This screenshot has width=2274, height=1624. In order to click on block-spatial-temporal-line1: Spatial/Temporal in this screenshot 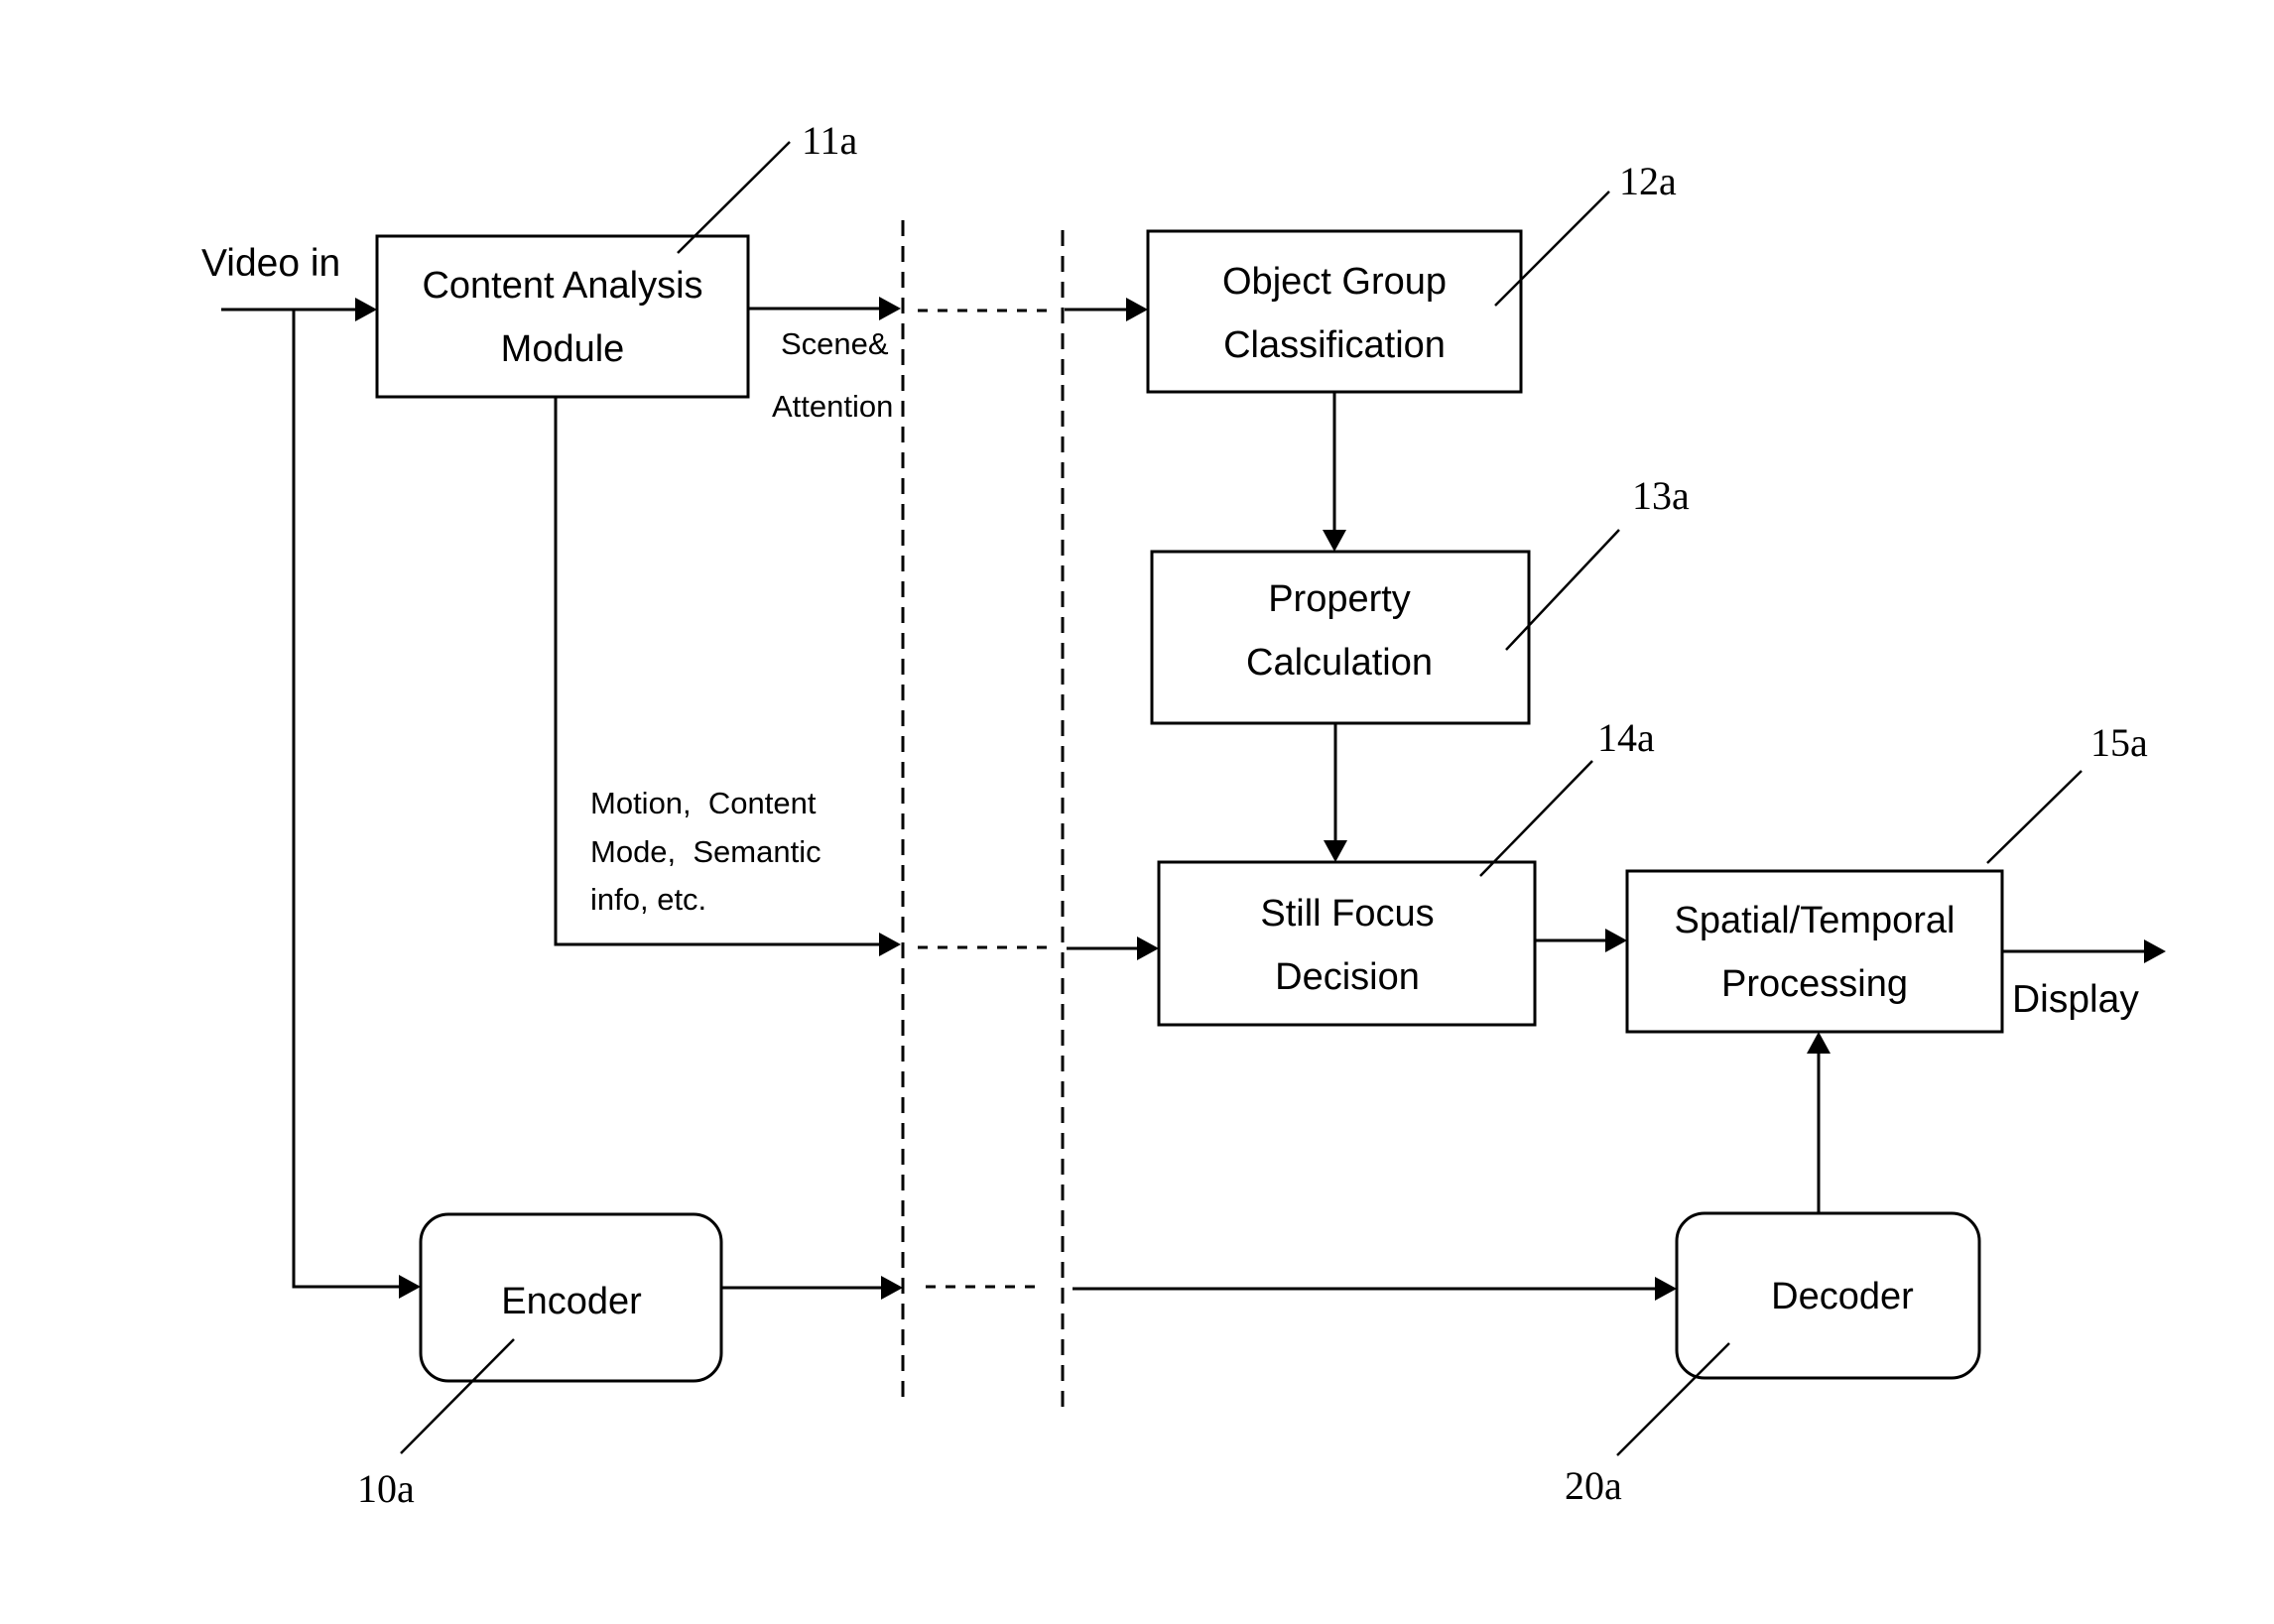, I will do `click(1814, 920)`.